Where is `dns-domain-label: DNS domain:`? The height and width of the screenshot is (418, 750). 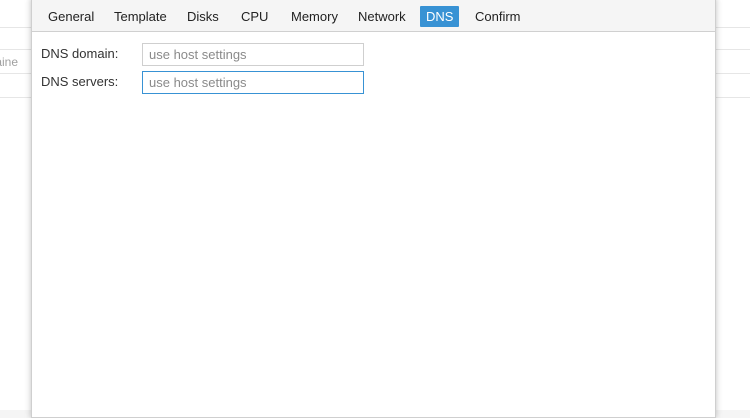 dns-domain-label: DNS domain: is located at coordinates (80, 53).